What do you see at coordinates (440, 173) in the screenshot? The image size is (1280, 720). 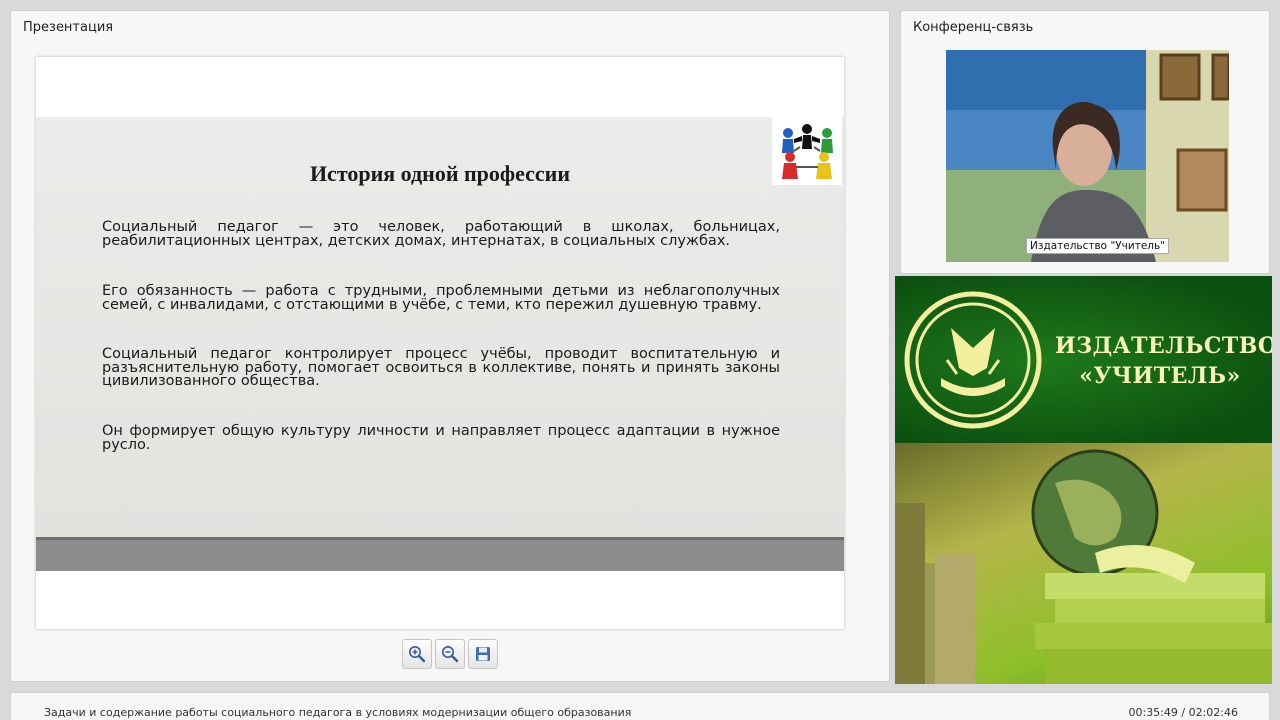 I see `slide-title: История одной профессии` at bounding box center [440, 173].